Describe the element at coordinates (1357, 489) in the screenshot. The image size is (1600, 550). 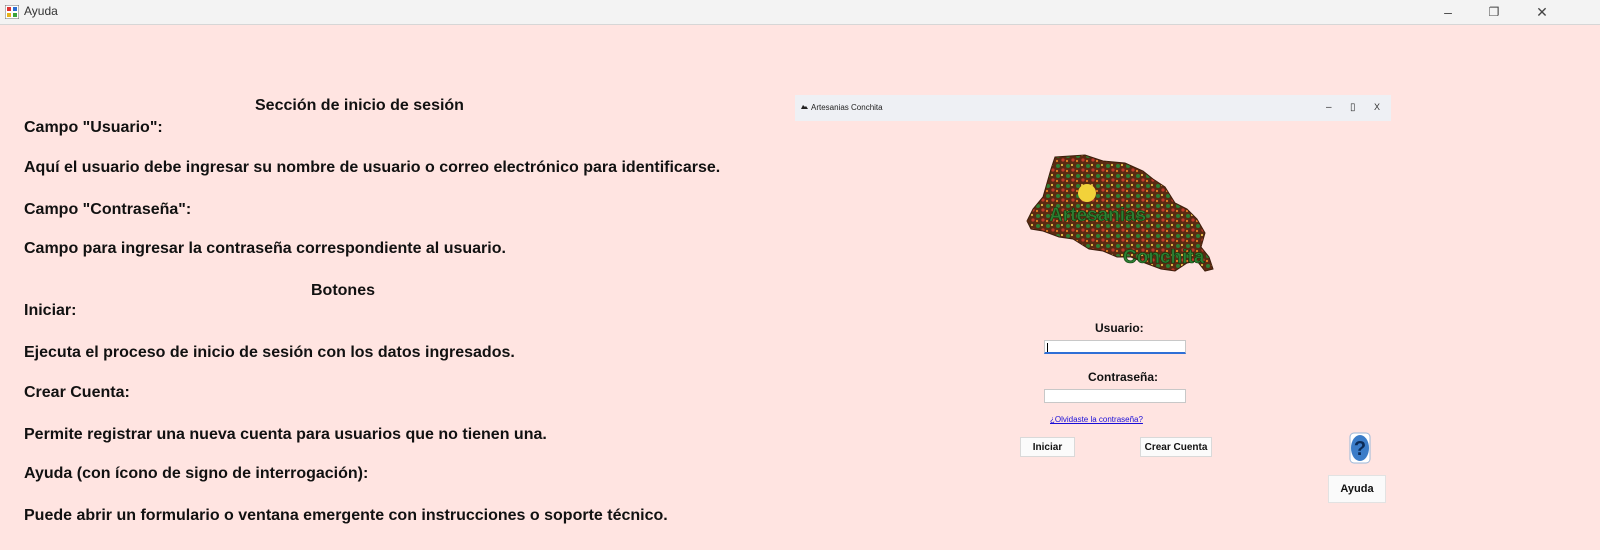
I see `ayuda-button: Ayuda` at that location.